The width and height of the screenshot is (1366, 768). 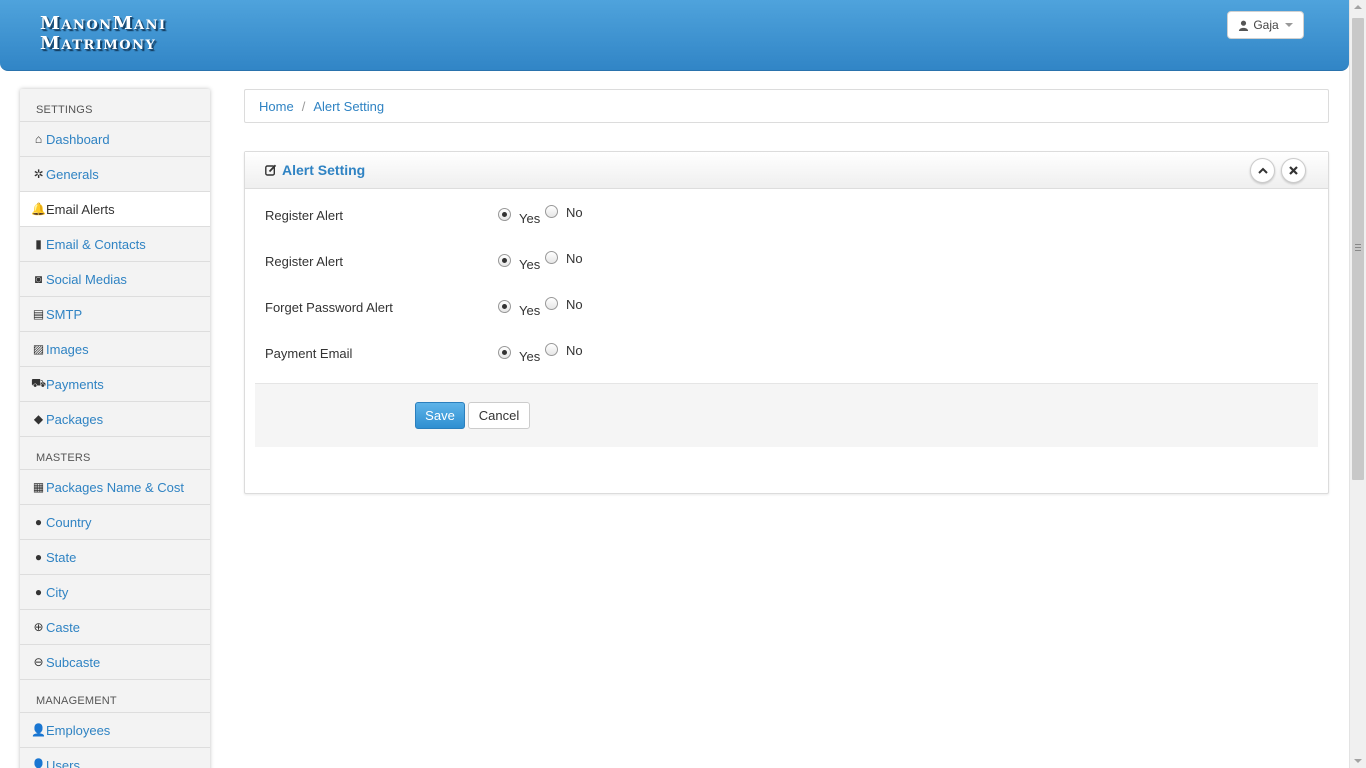 I want to click on sidebar-section-header: MASTERS, so click(x=115, y=453).